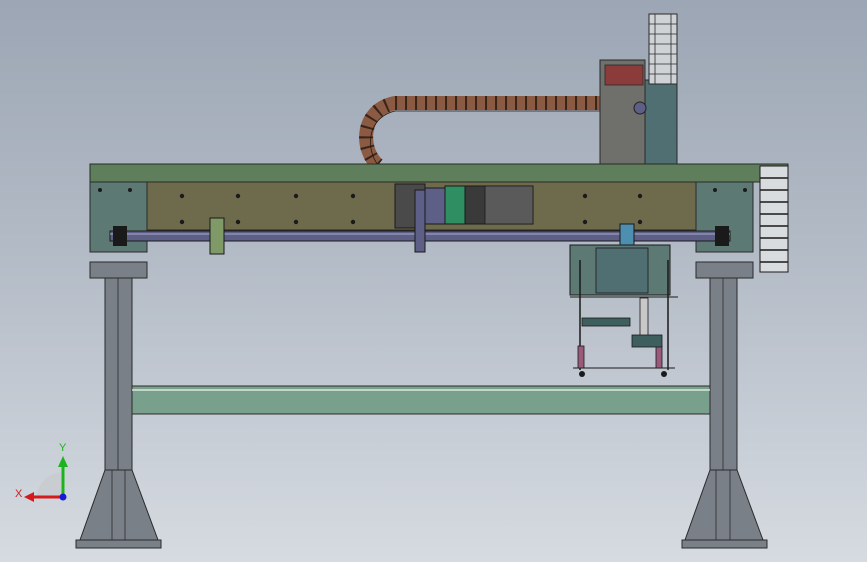 This screenshot has width=867, height=562. Describe the element at coordinates (19, 494) in the screenshot. I see `x-axis-label: X` at that location.